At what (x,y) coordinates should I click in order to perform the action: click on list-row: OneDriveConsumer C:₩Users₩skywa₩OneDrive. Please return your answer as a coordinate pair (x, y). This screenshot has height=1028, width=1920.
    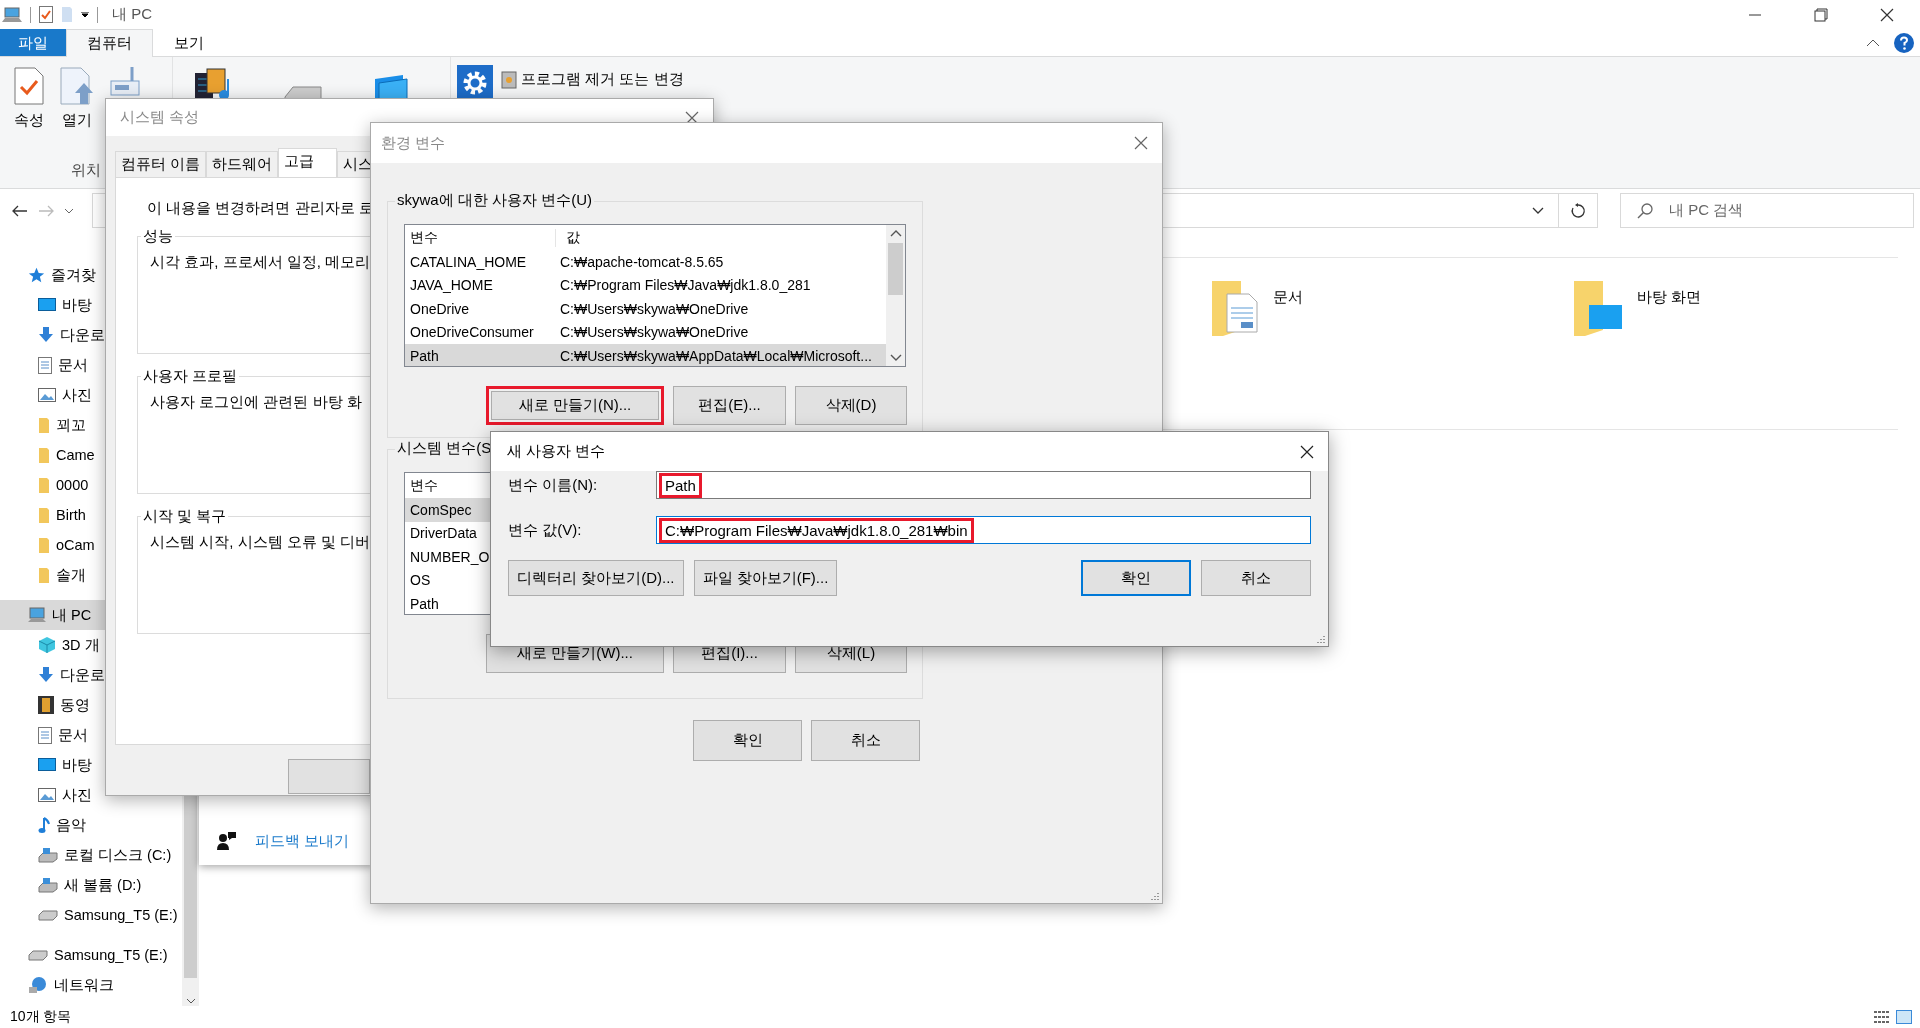
    Looking at the image, I should click on (645, 332).